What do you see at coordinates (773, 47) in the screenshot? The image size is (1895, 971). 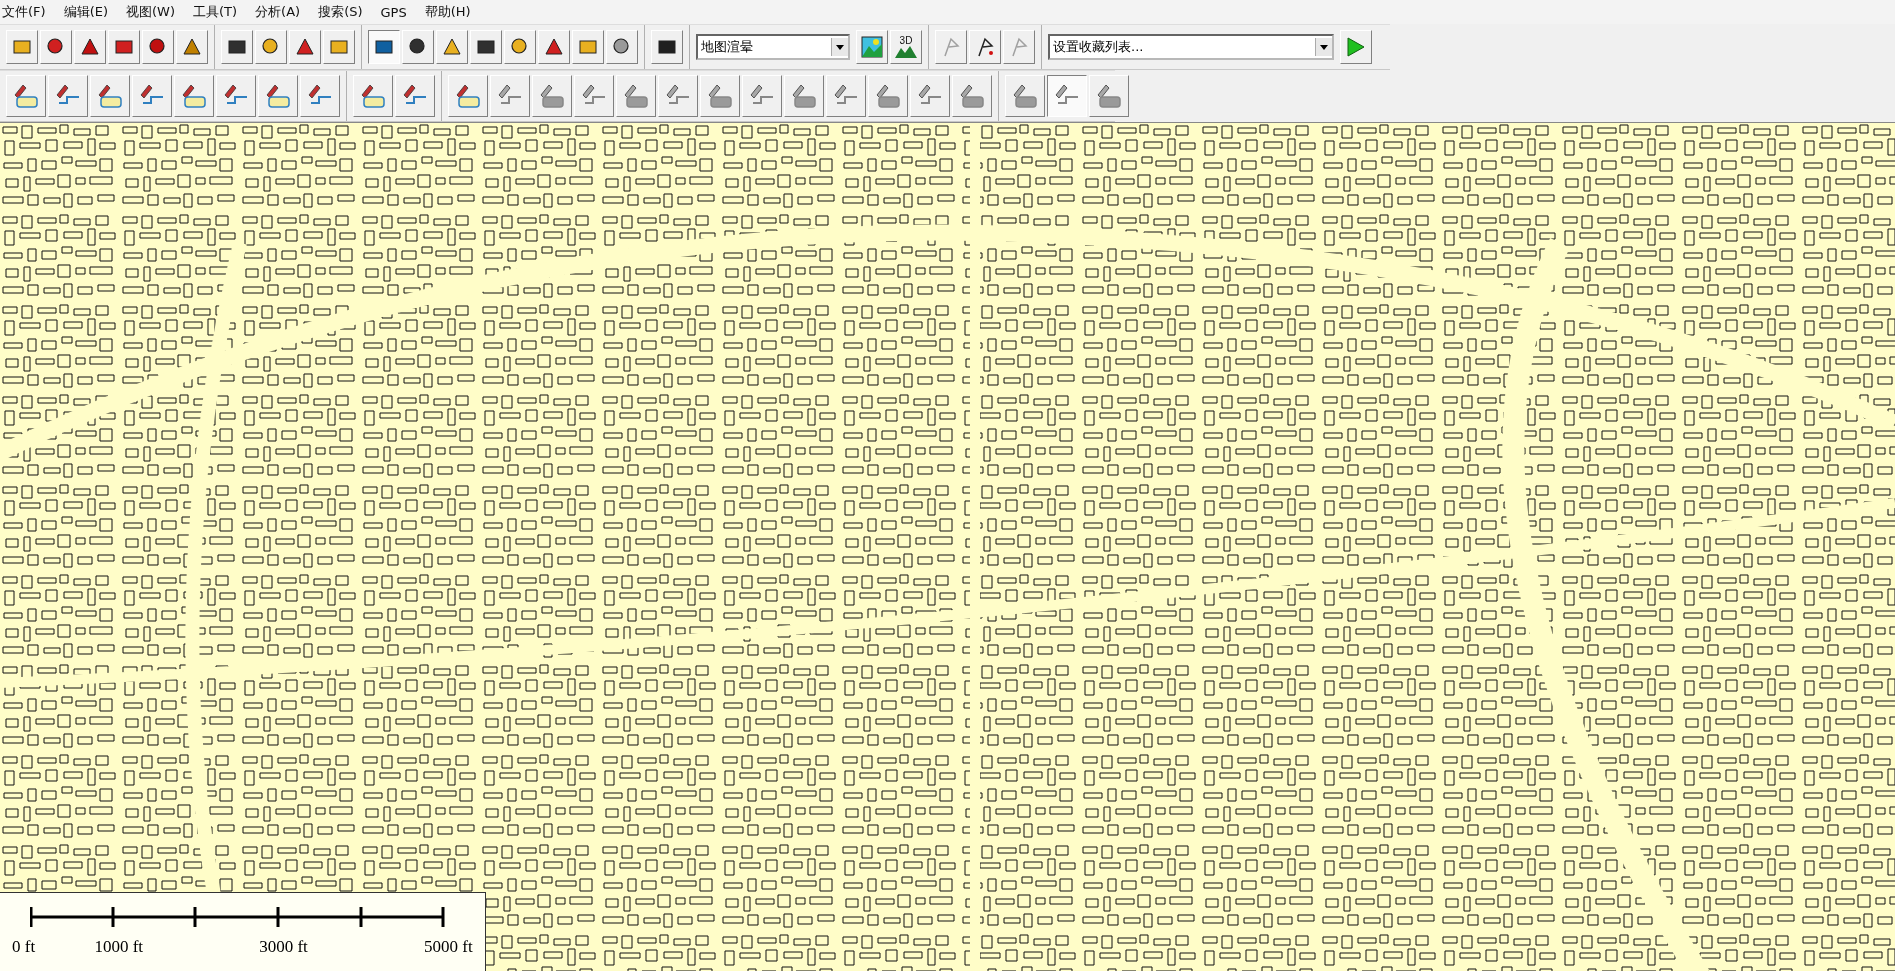 I see `render-combo: 地图渲晕` at bounding box center [773, 47].